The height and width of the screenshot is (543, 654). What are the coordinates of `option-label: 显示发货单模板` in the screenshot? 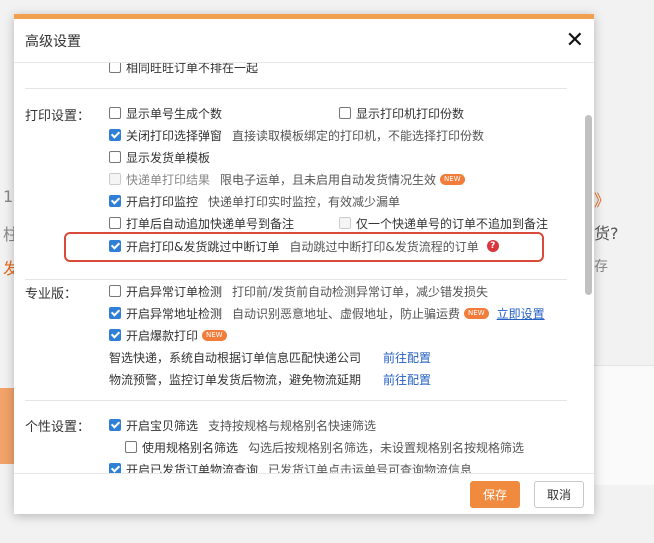 It's located at (168, 157).